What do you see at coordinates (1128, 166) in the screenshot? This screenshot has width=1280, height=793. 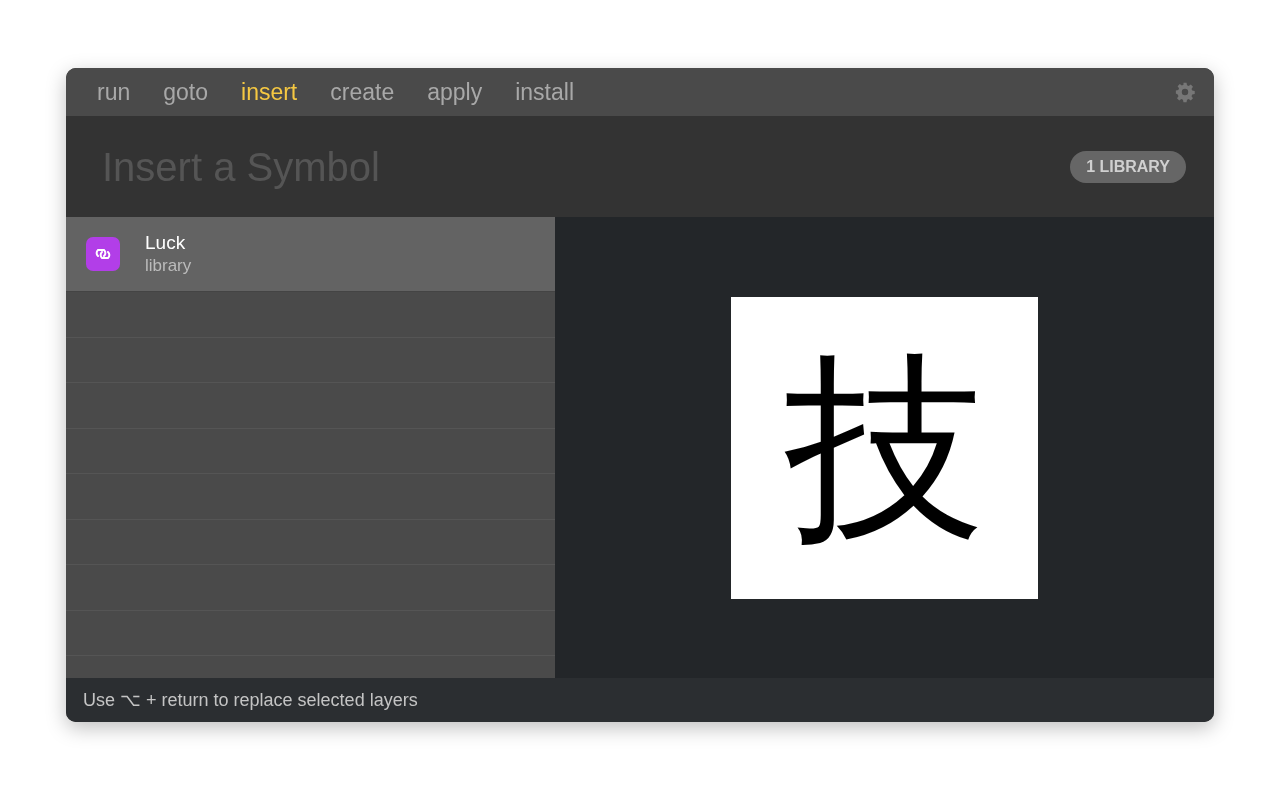 I see `library-count-badge: 1 LIBRARY` at bounding box center [1128, 166].